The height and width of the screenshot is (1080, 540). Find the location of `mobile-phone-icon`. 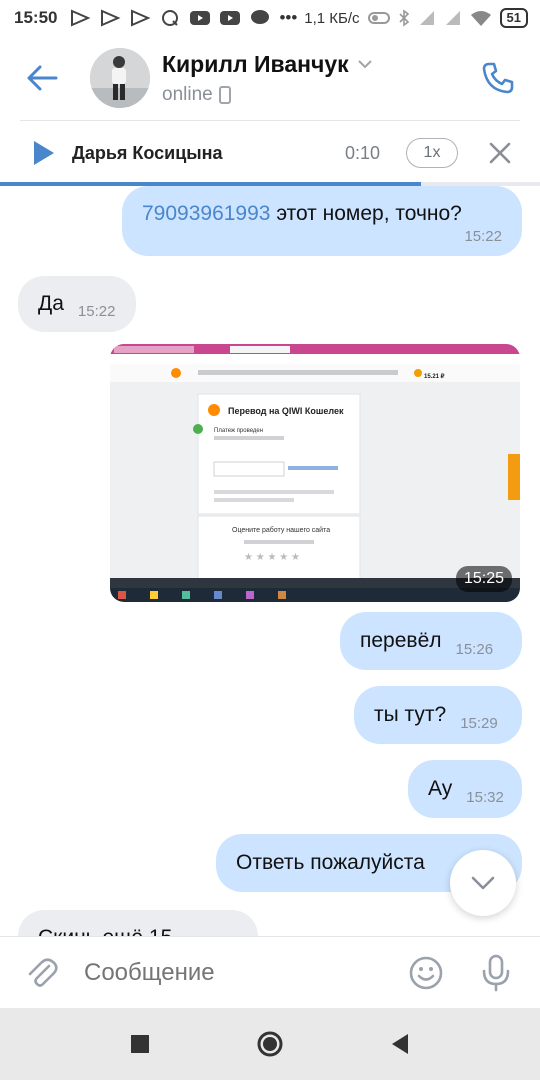

mobile-phone-icon is located at coordinates (224, 94).